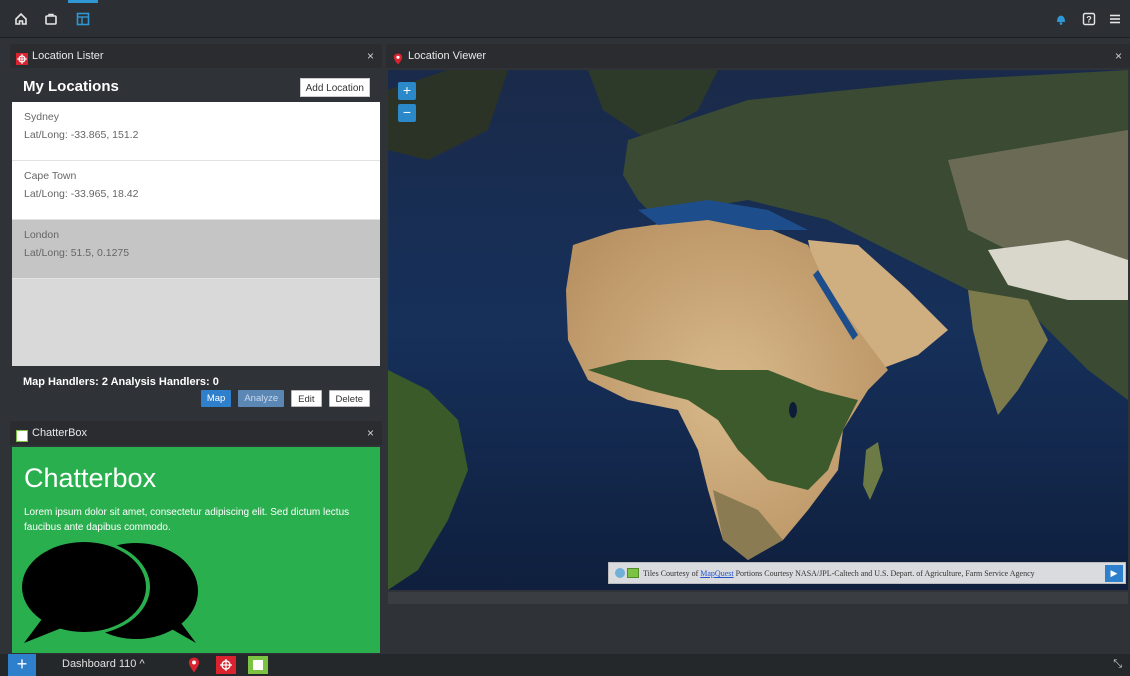  I want to click on globe-icon, so click(620, 573).